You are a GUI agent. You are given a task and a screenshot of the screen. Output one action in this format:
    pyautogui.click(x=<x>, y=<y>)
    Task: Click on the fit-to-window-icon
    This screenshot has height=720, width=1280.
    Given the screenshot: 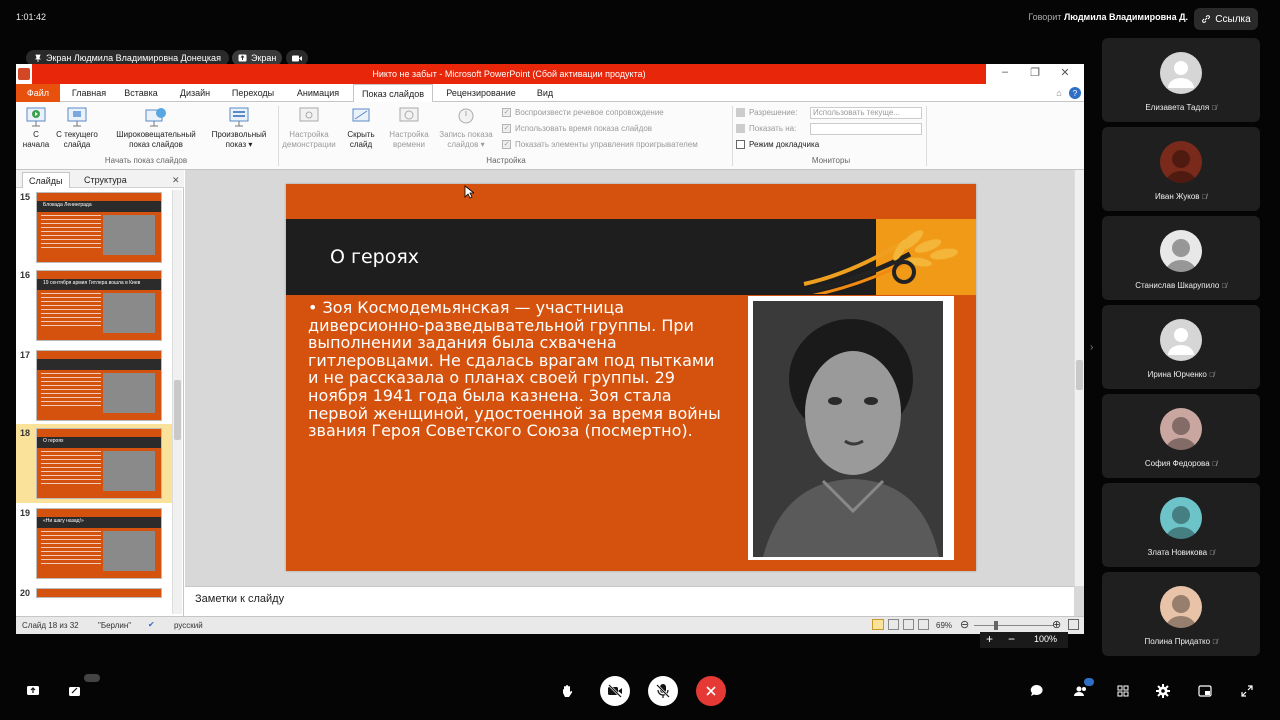 What is the action you would take?
    pyautogui.click(x=1073, y=624)
    